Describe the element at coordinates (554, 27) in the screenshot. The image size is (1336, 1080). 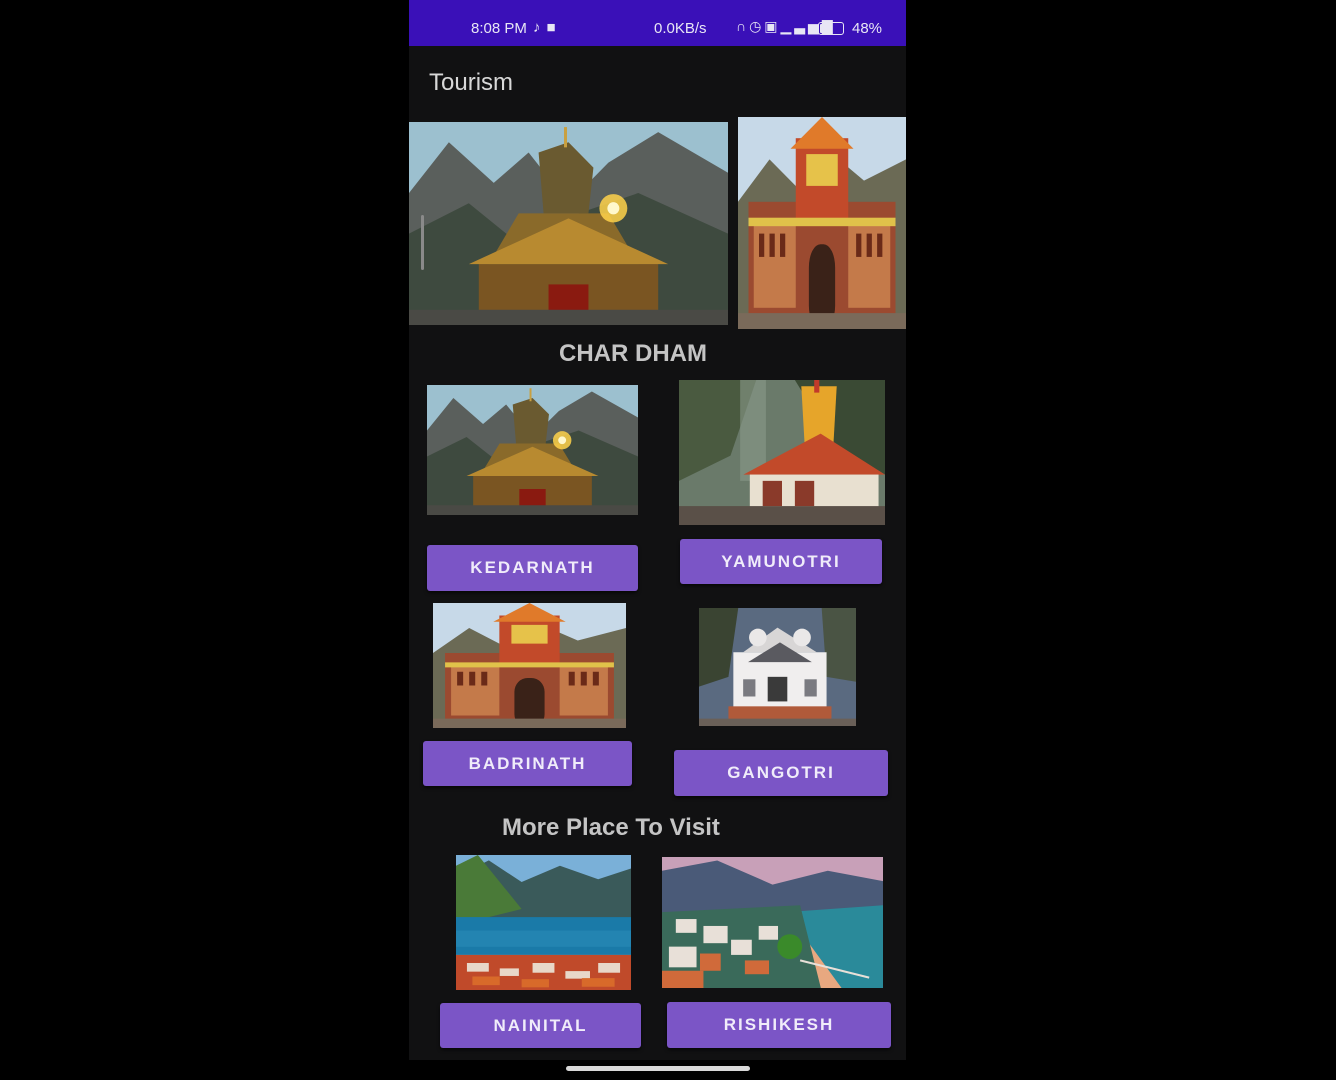
I see `video-camera-icon: ■` at that location.